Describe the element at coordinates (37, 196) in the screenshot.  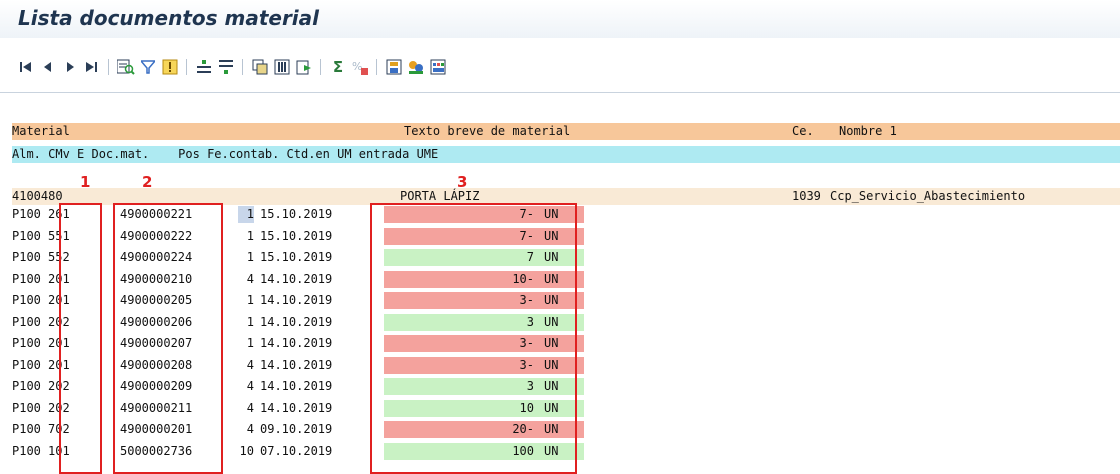
I see `material-number: 4100480` at that location.